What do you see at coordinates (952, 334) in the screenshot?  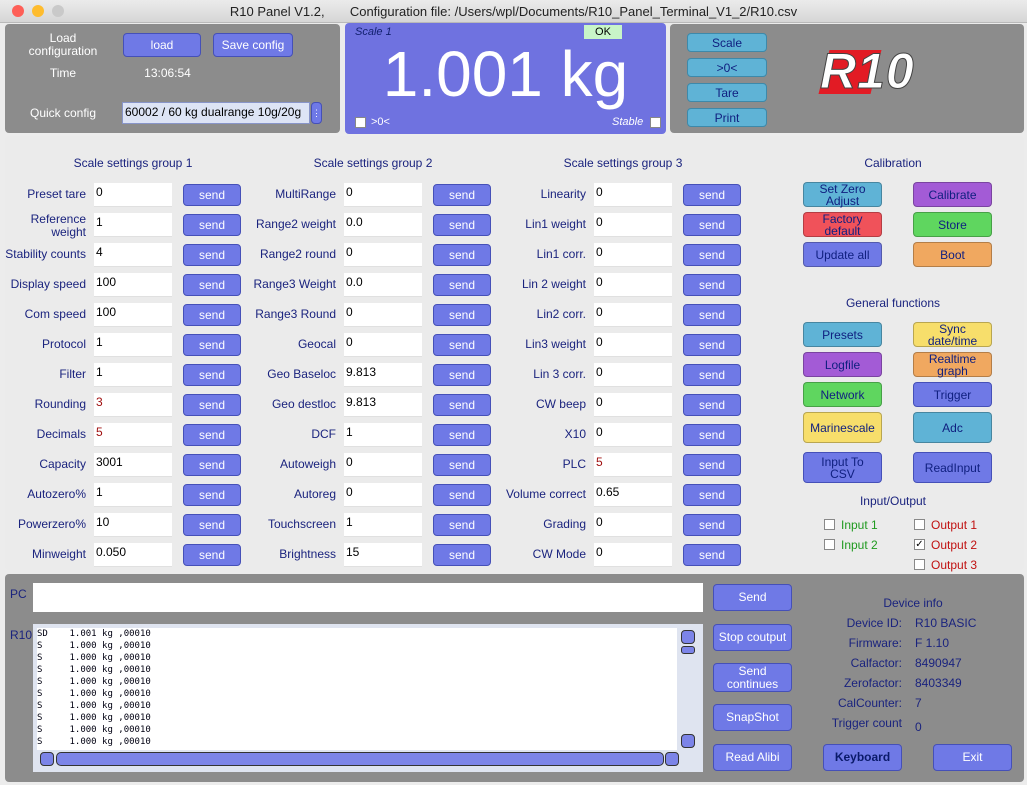 I see `function-button: Sync date/time` at bounding box center [952, 334].